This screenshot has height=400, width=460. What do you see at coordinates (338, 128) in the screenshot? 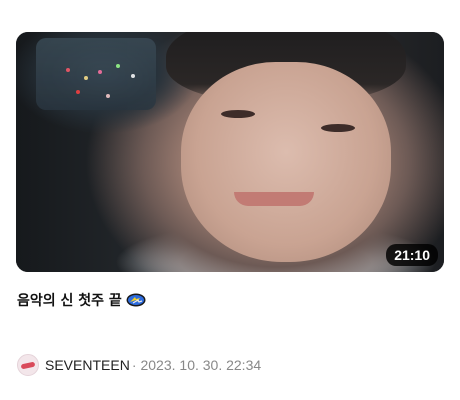
I see `thumbnail-right-eye` at bounding box center [338, 128].